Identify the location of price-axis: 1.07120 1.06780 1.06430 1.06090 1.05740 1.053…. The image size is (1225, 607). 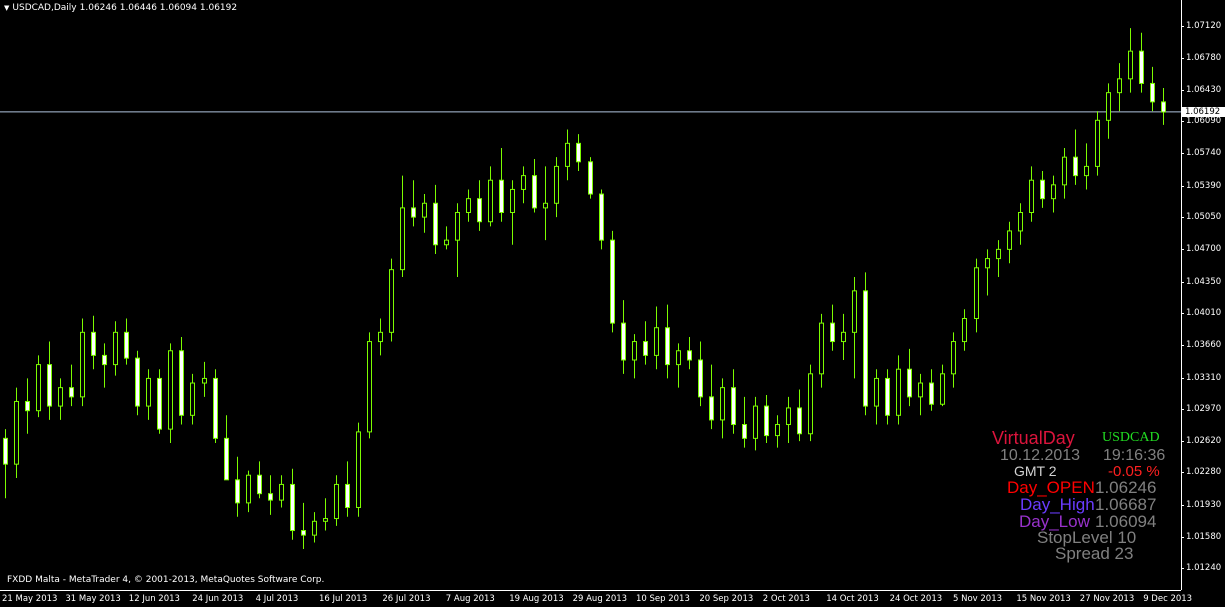
(1202, 295).